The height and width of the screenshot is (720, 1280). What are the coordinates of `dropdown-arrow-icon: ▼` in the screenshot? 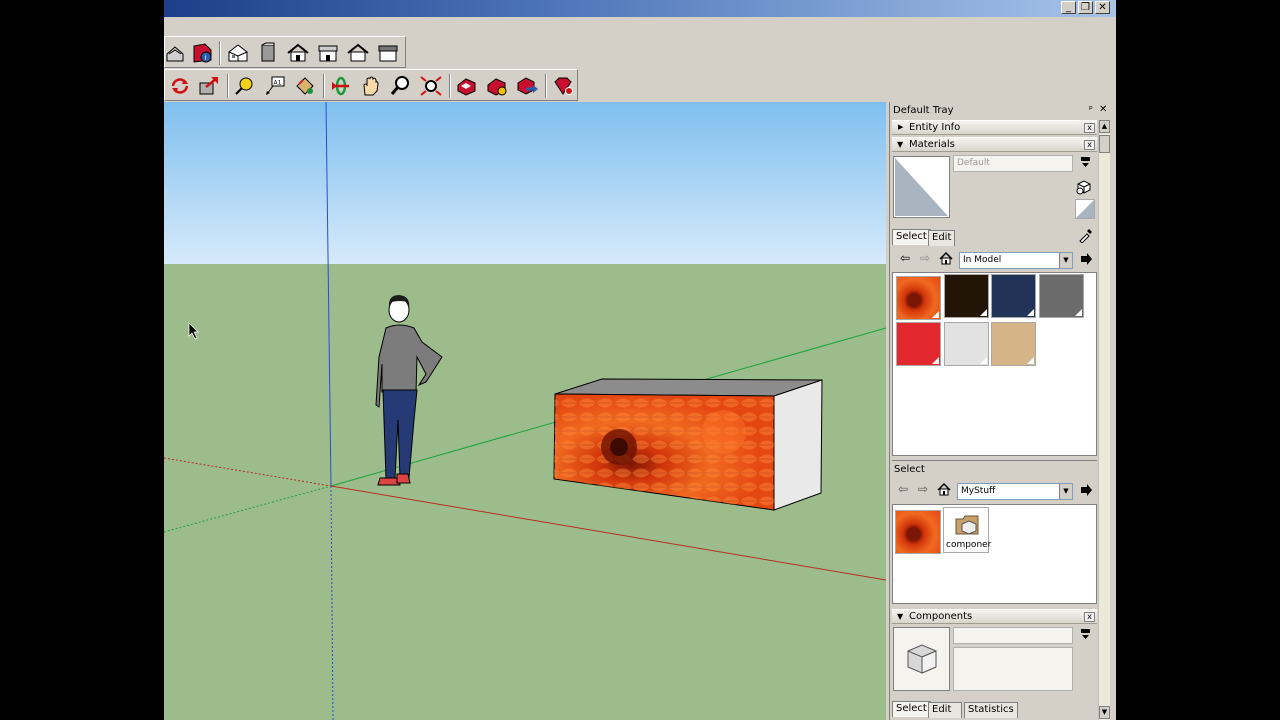 It's located at (1065, 260).